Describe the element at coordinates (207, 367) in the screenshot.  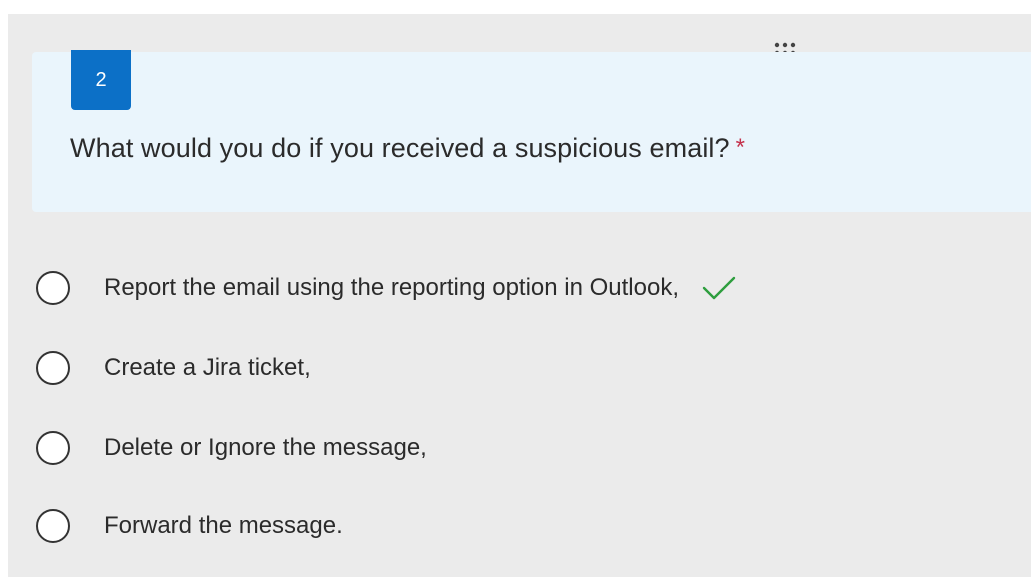
I see `option-label: Create a Jira ticket,` at that location.